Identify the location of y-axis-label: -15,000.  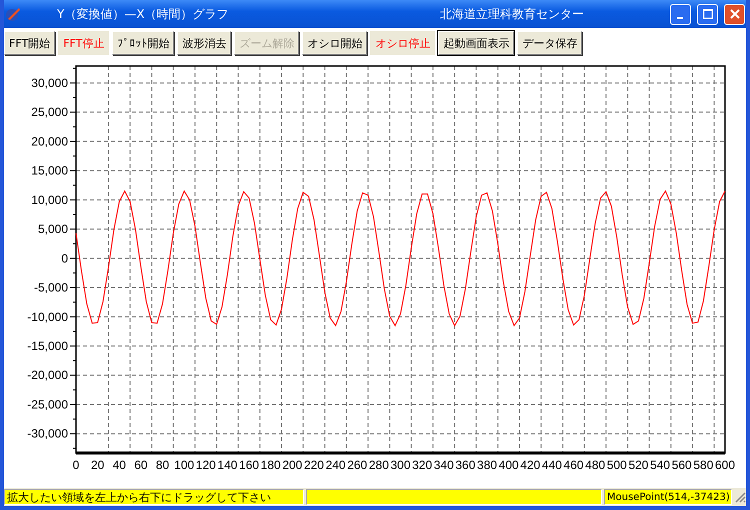
(47, 346).